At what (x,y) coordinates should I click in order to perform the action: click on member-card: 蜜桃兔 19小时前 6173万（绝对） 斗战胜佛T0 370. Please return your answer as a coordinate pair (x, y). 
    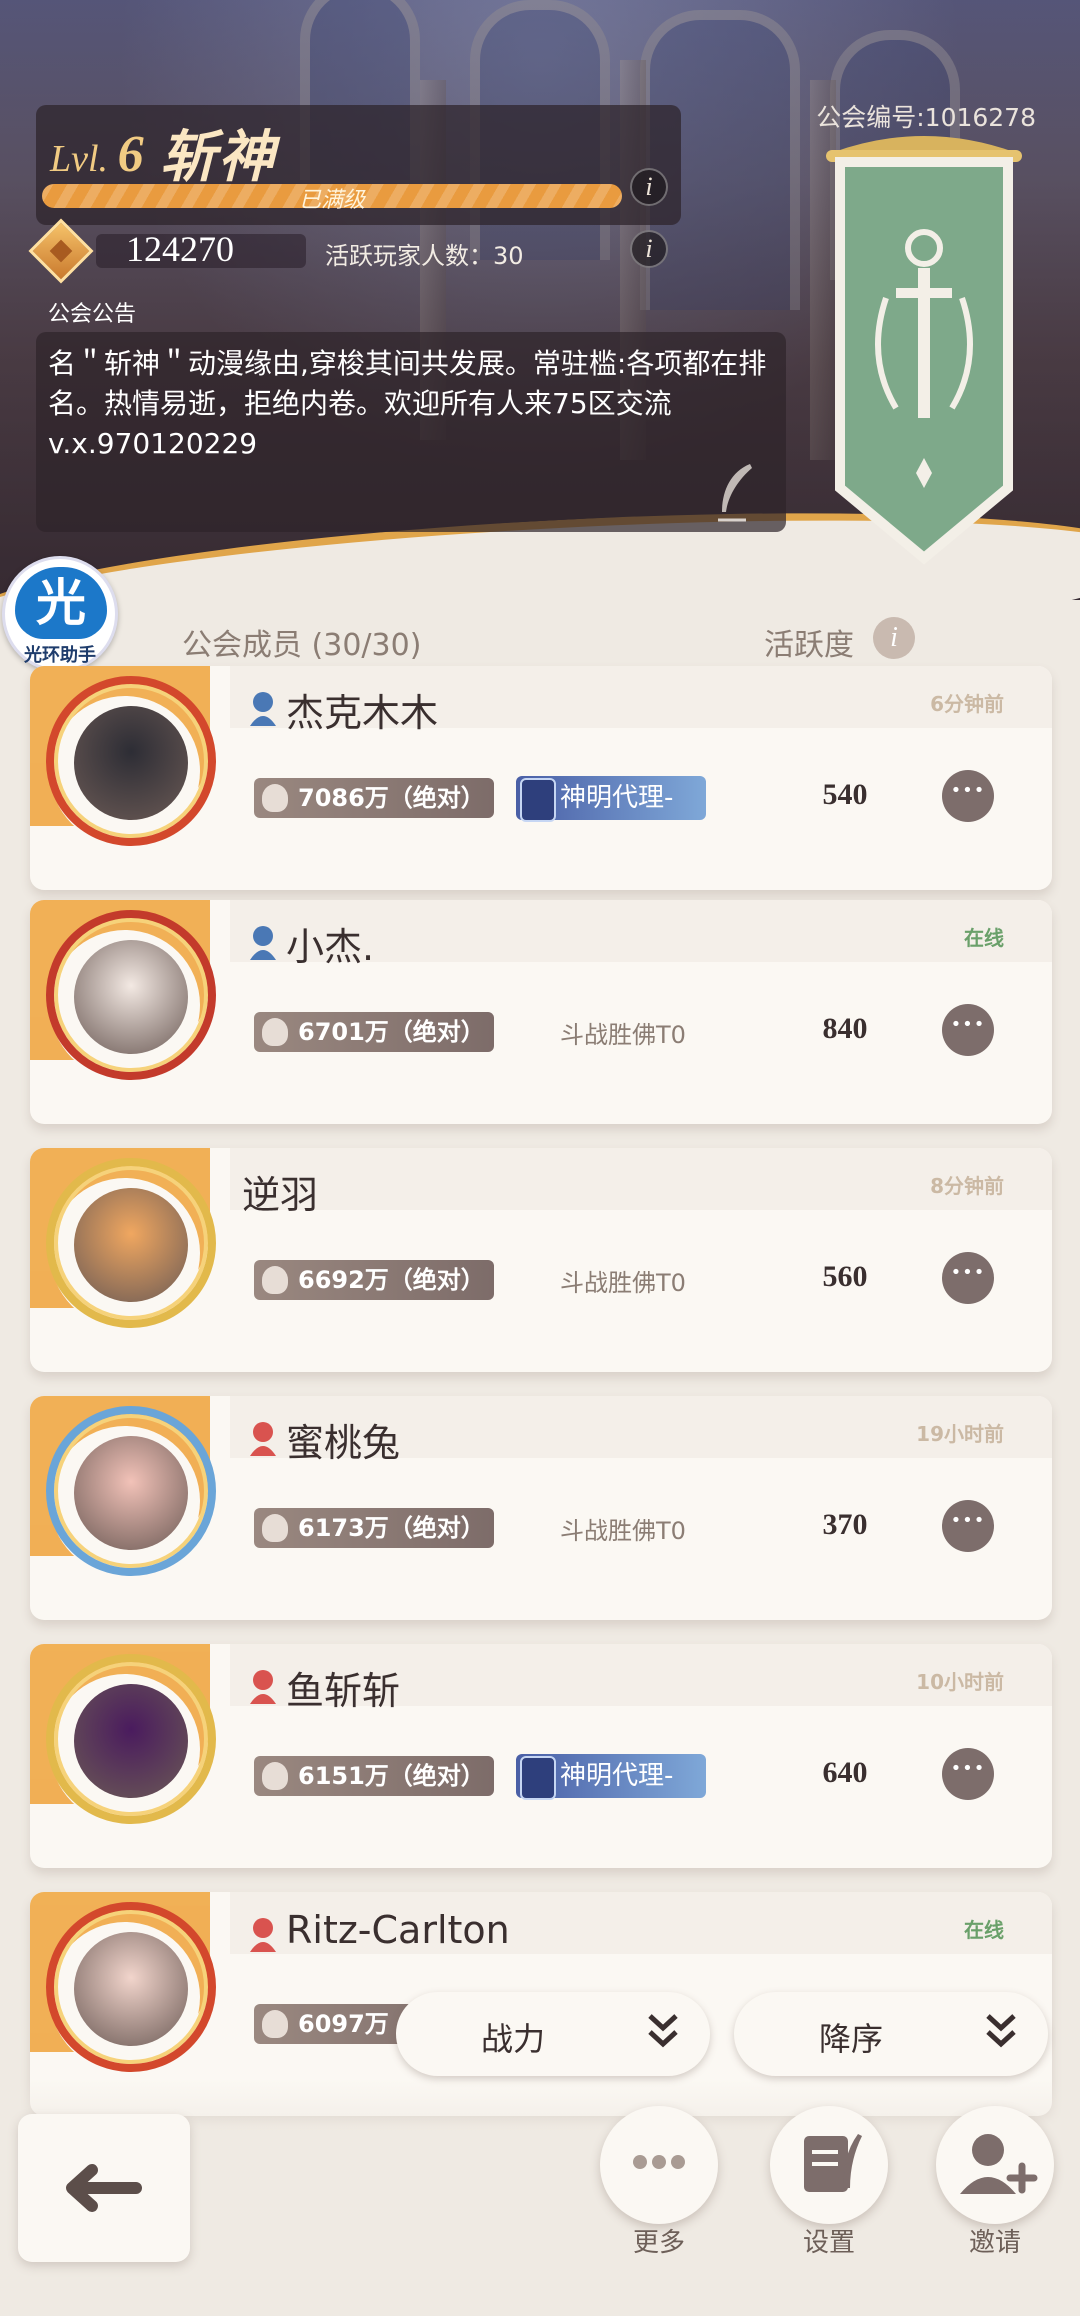
    Looking at the image, I should click on (541, 1508).